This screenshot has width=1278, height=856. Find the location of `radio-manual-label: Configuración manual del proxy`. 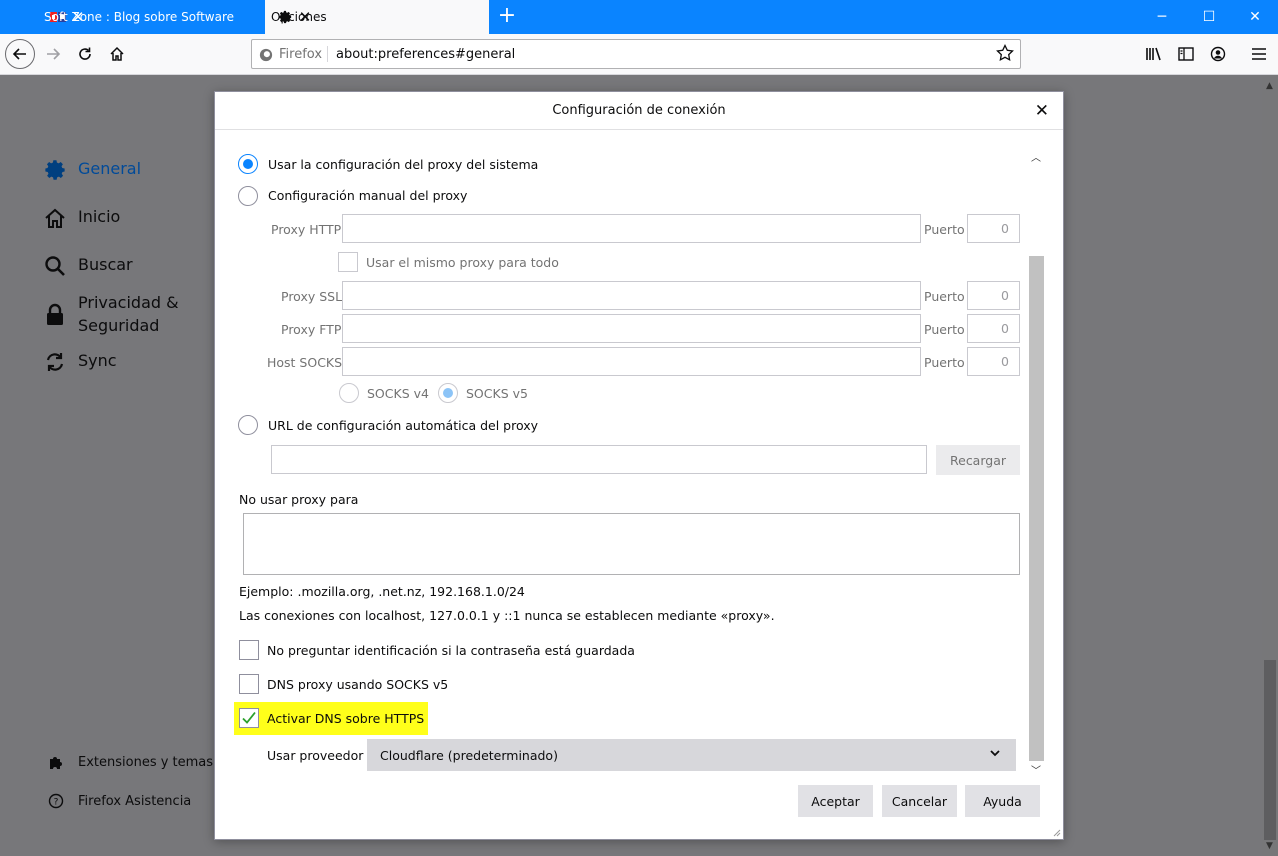

radio-manual-label: Configuración manual del proxy is located at coordinates (367, 195).